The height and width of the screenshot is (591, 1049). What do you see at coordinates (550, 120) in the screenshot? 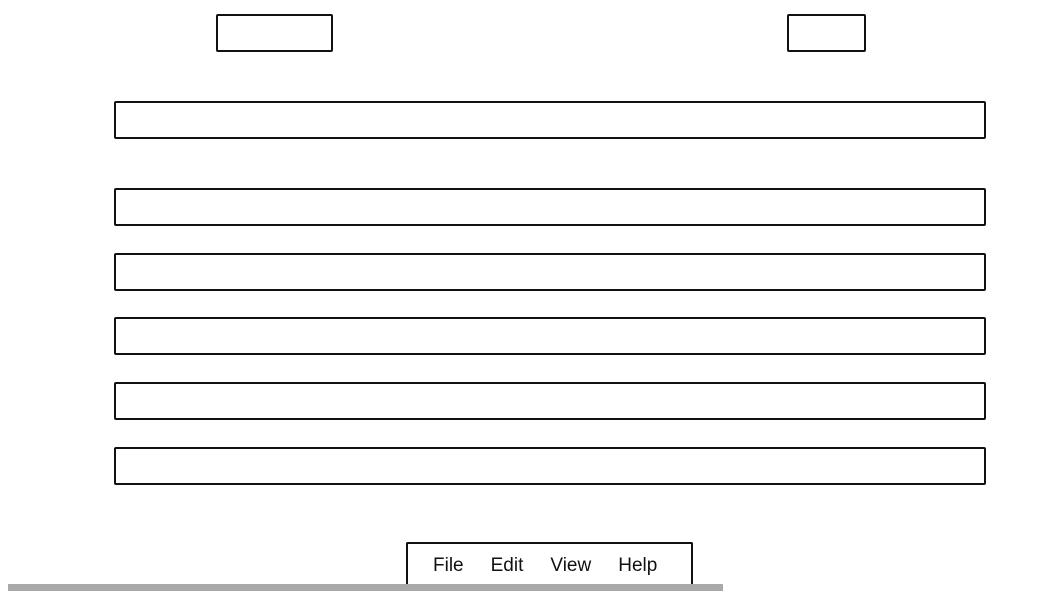
I see `header-field` at bounding box center [550, 120].